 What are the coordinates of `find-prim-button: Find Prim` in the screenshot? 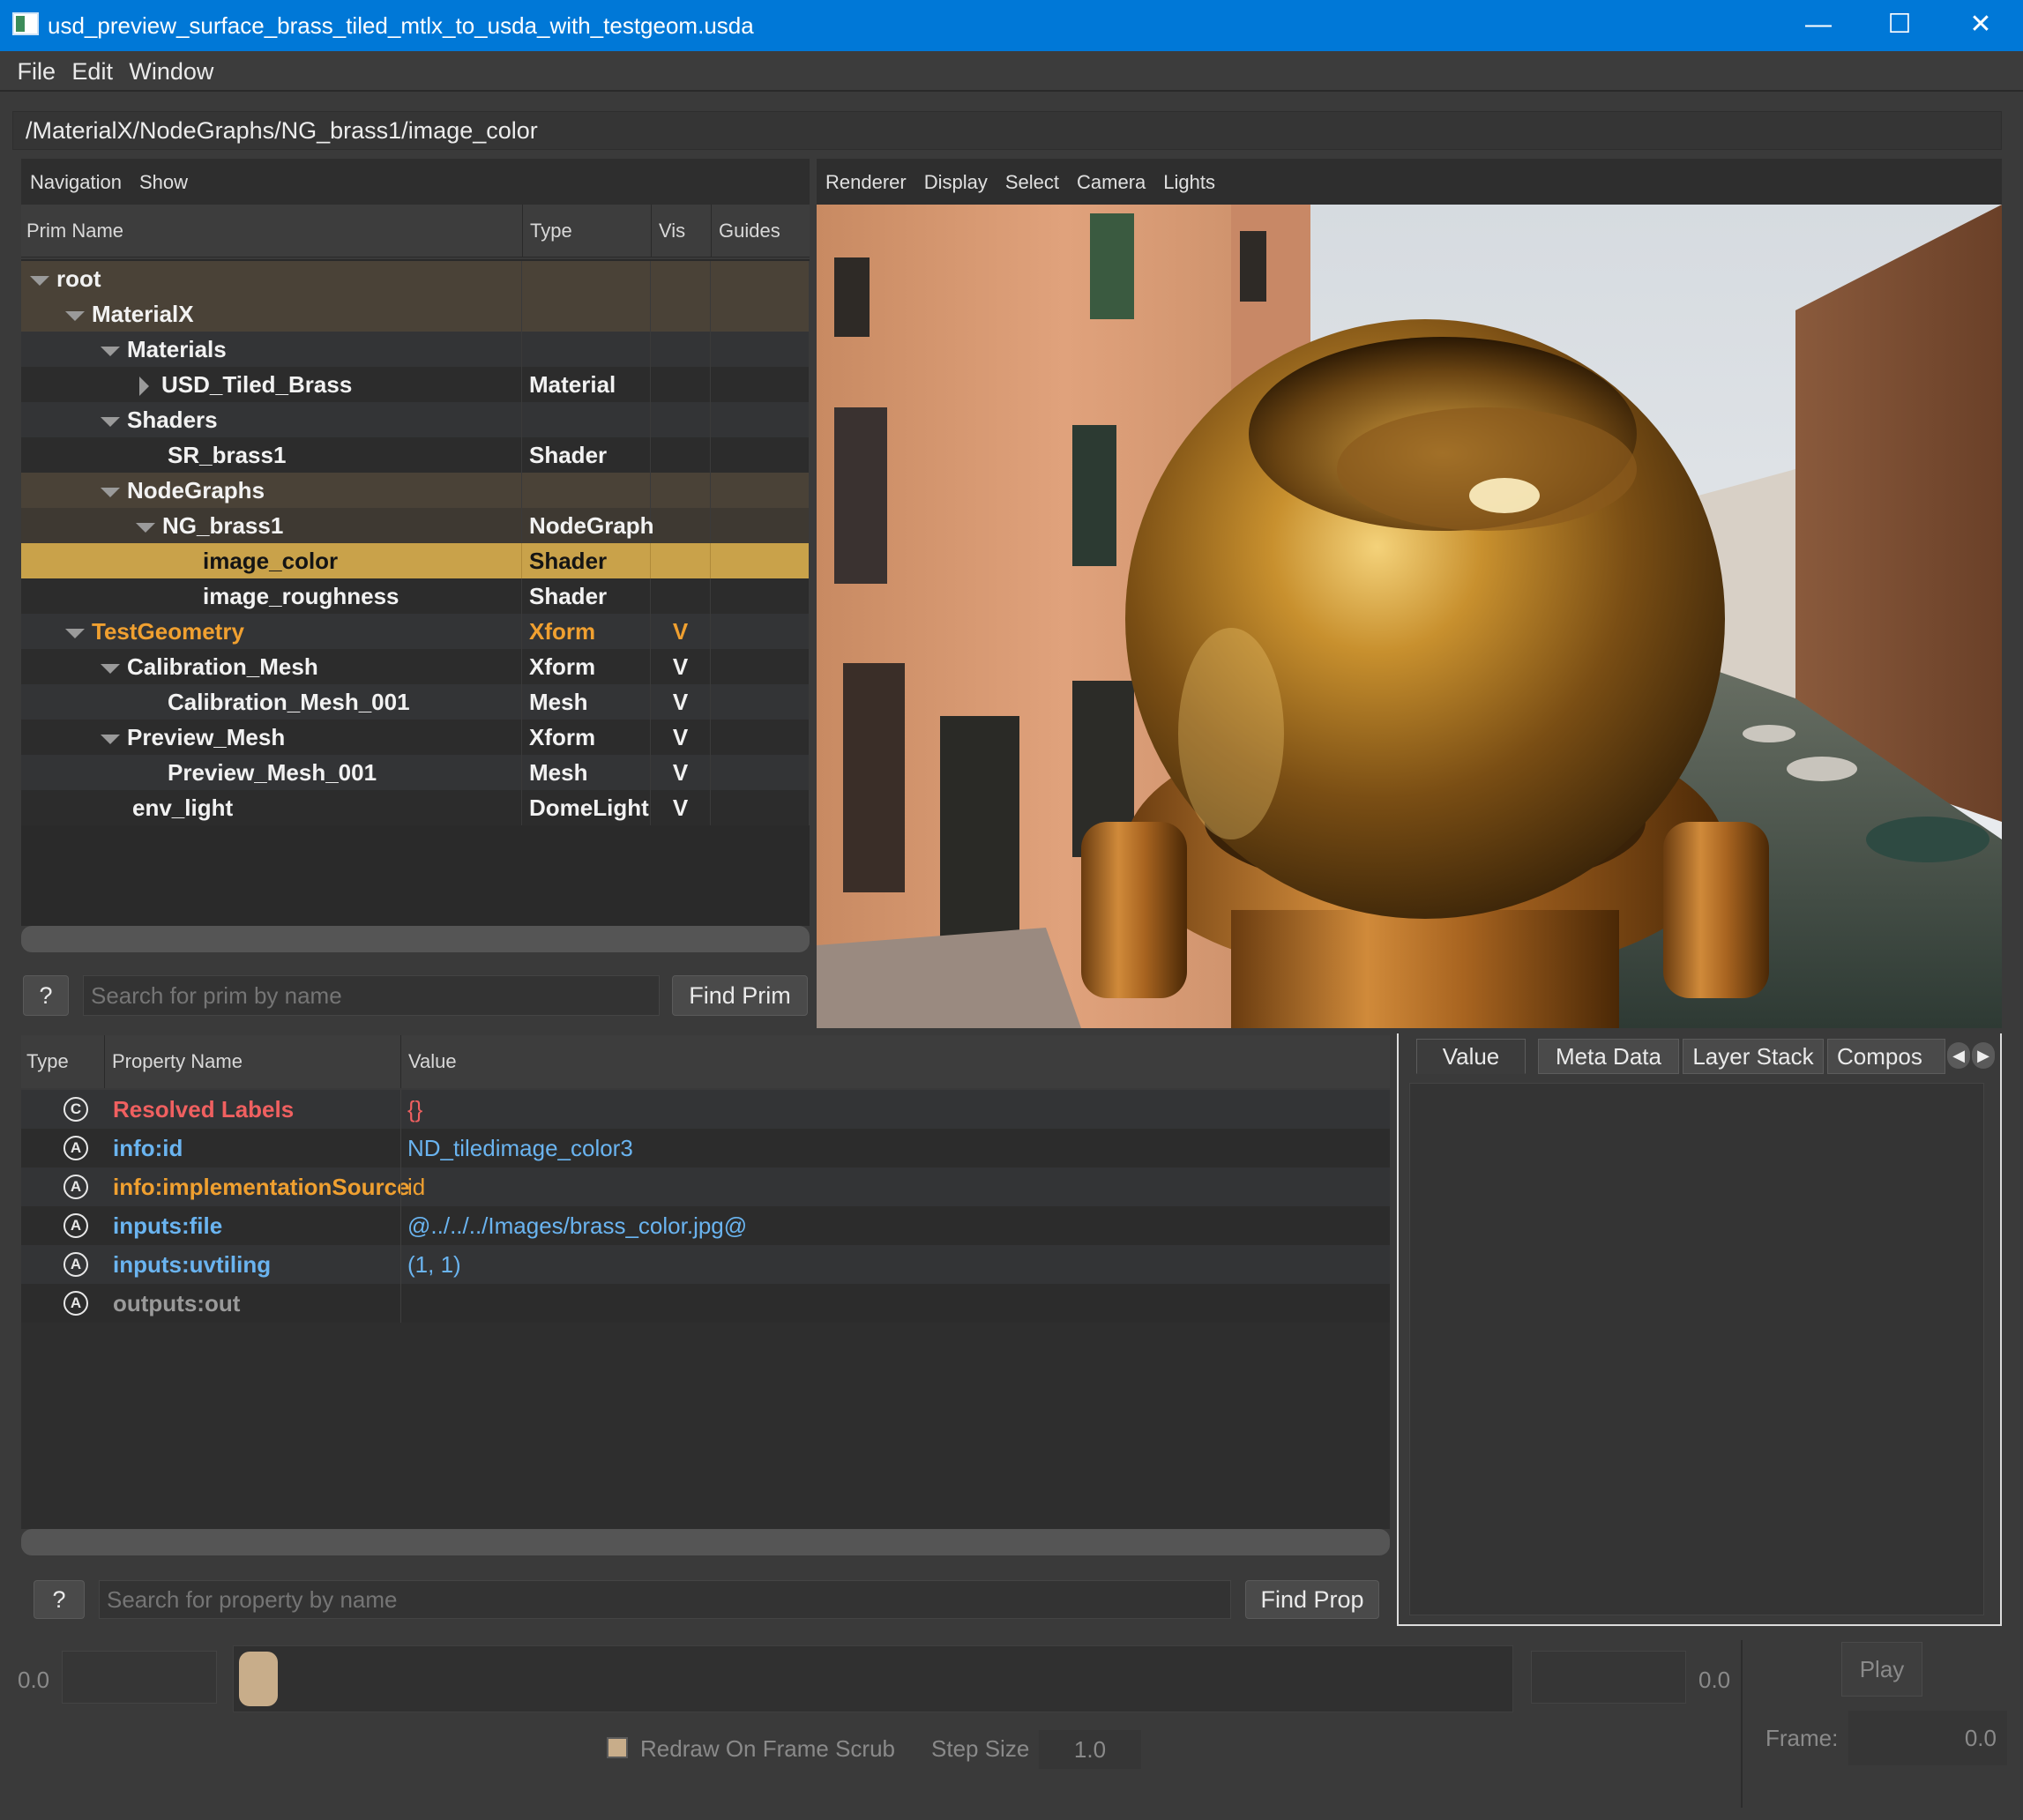 It's located at (740, 995).